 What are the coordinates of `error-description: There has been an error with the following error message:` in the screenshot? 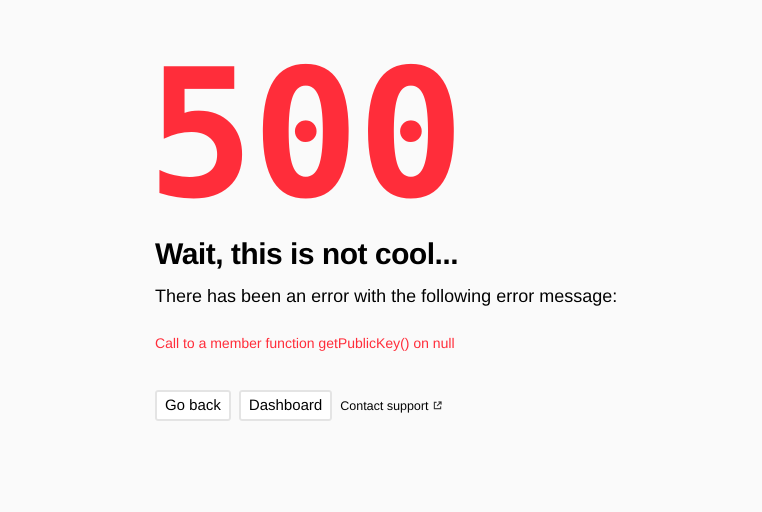 It's located at (386, 296).